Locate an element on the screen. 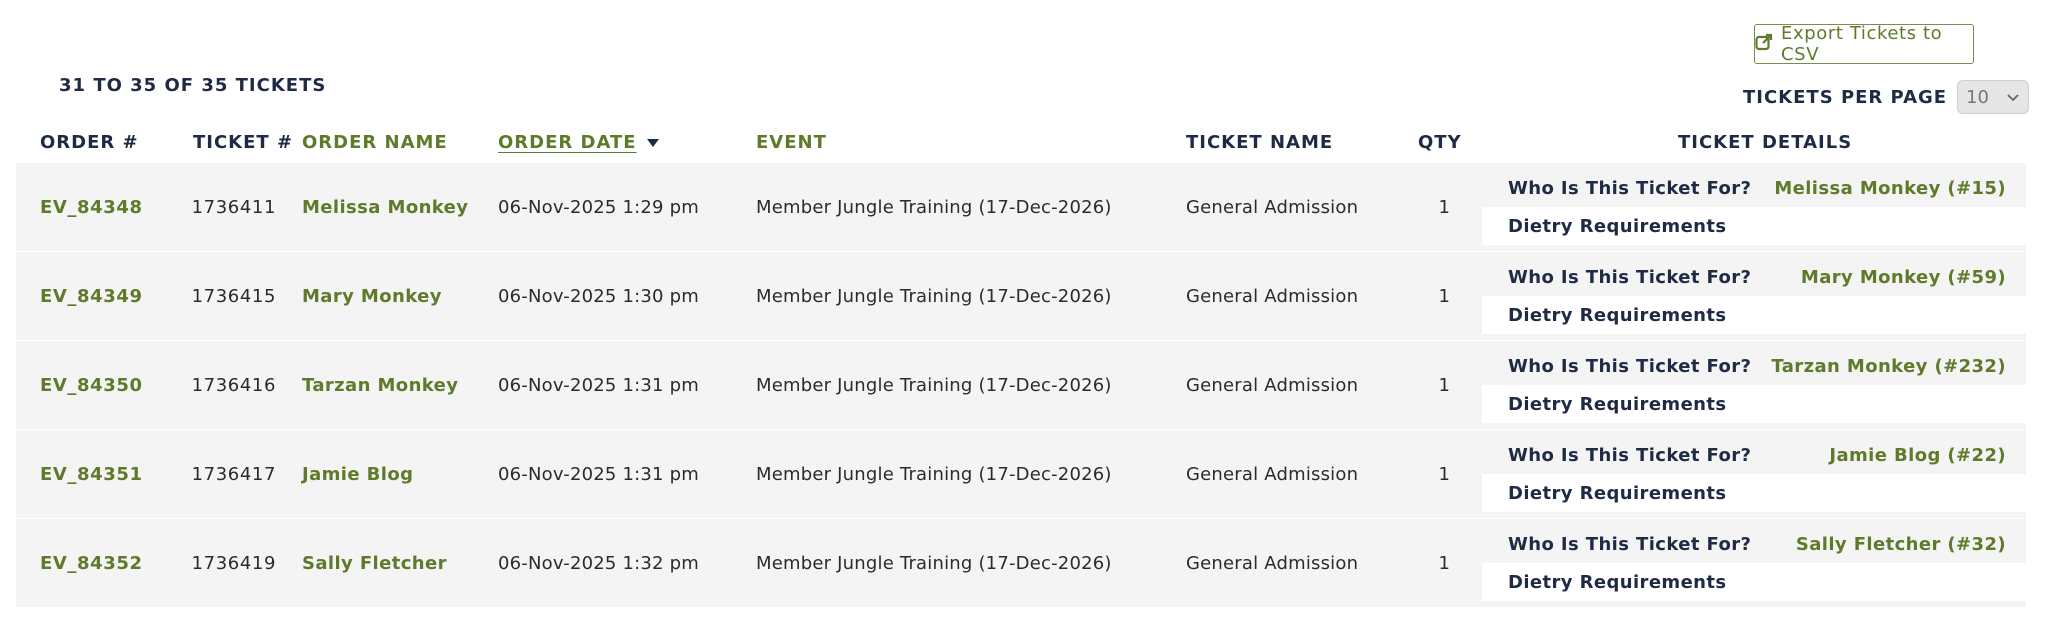 The height and width of the screenshot is (634, 2048). ticket-number: 1736416 is located at coordinates (233, 385).